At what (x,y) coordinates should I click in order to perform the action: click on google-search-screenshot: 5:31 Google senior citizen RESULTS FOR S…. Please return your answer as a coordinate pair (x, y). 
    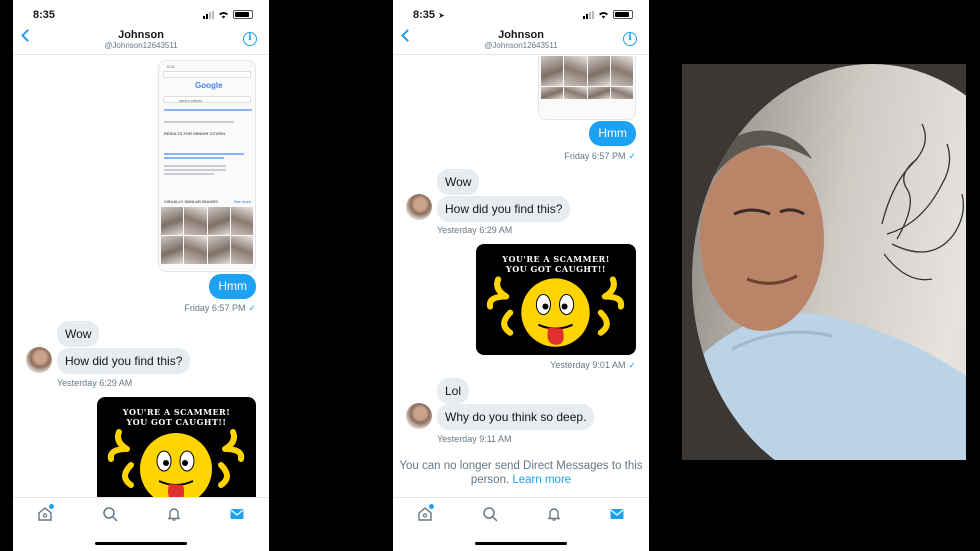
    Looking at the image, I should click on (207, 166).